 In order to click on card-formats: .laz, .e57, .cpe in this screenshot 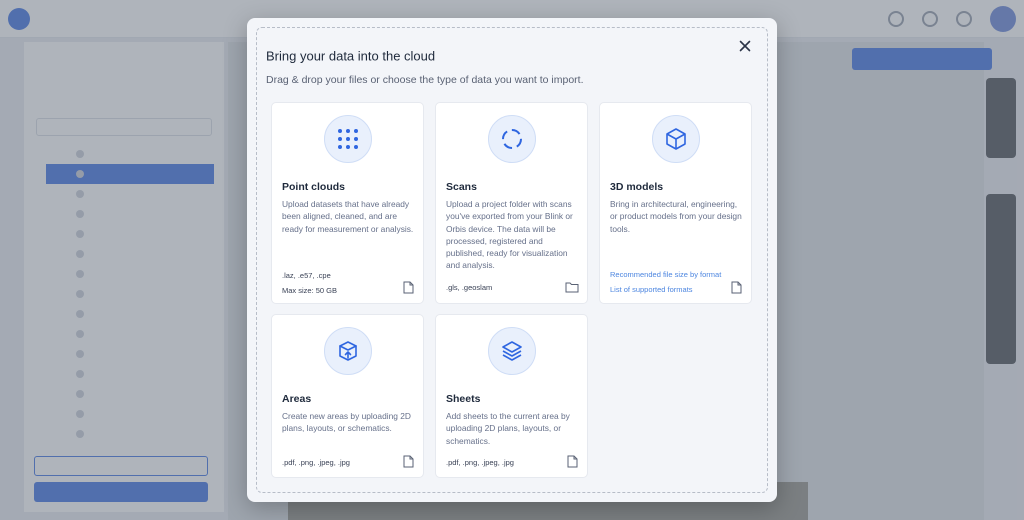, I will do `click(306, 275)`.